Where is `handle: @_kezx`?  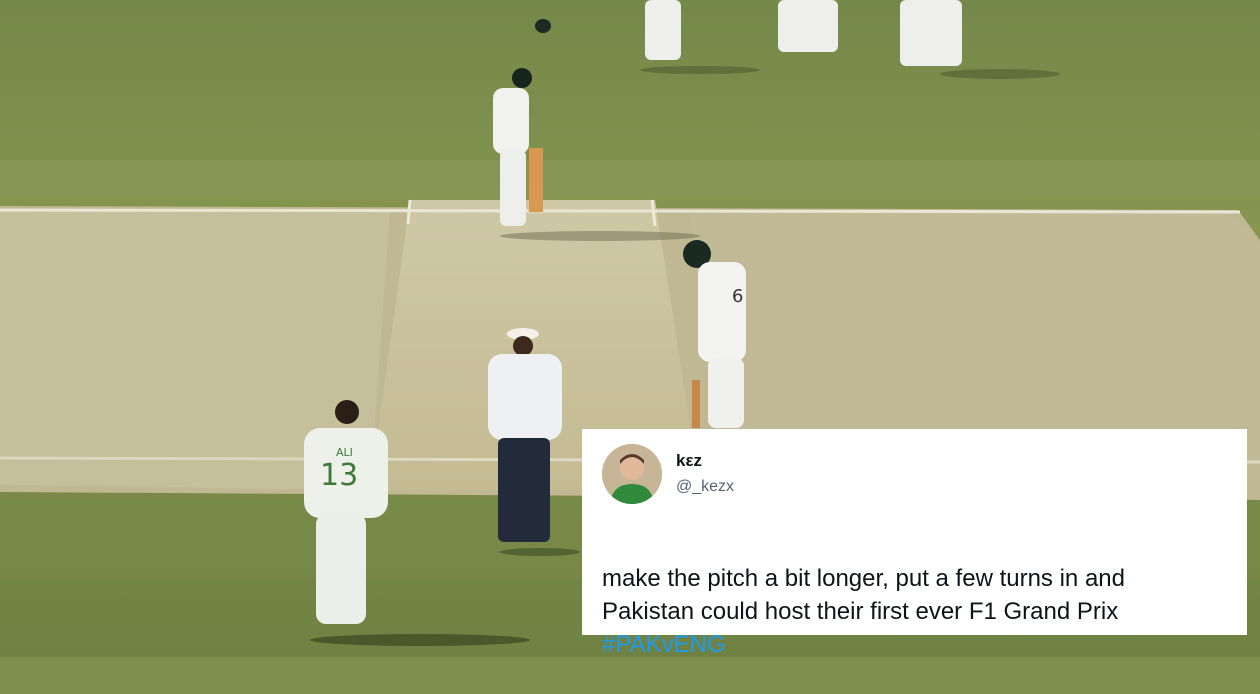 handle: @_kezx is located at coordinates (705, 487).